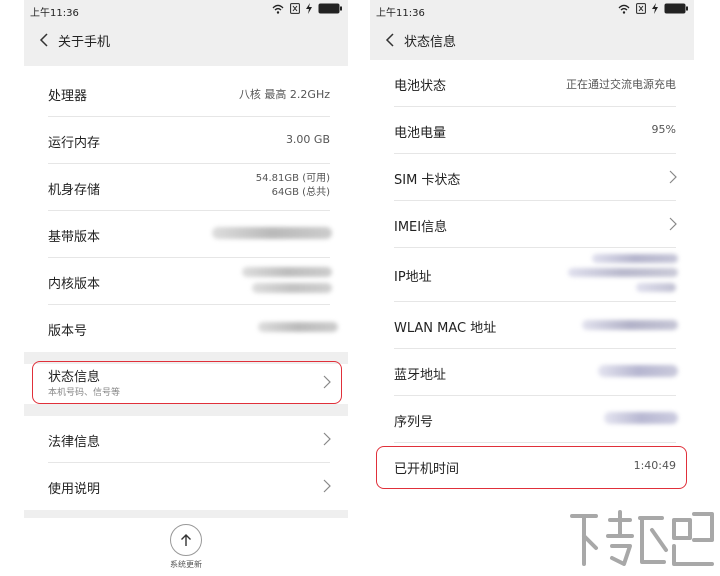 The height and width of the screenshot is (576, 720). Describe the element at coordinates (74, 442) in the screenshot. I see `row-label: 法律信息` at that location.